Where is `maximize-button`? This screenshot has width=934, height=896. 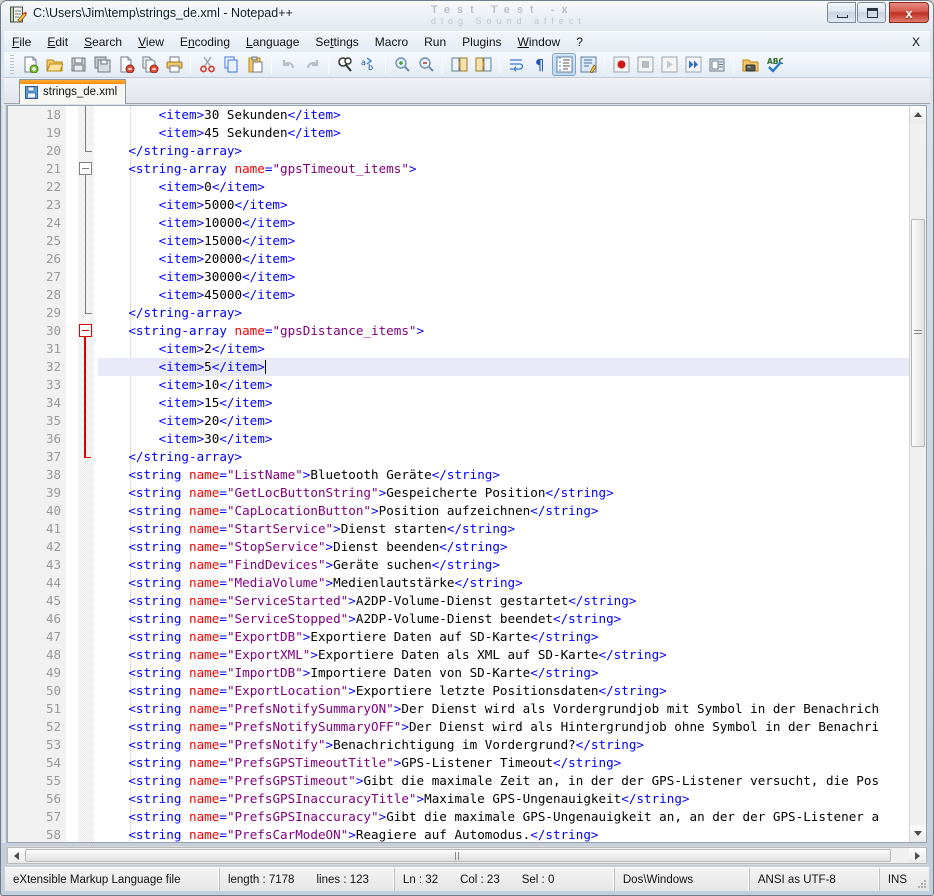 maximize-button is located at coordinates (871, 12).